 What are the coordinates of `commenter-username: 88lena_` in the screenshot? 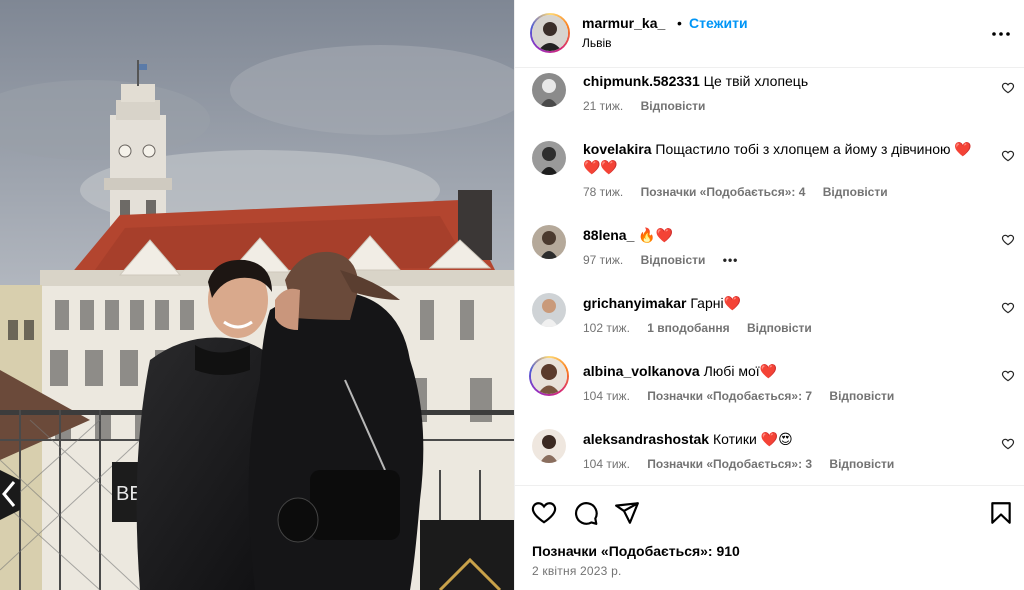 It's located at (608, 235).